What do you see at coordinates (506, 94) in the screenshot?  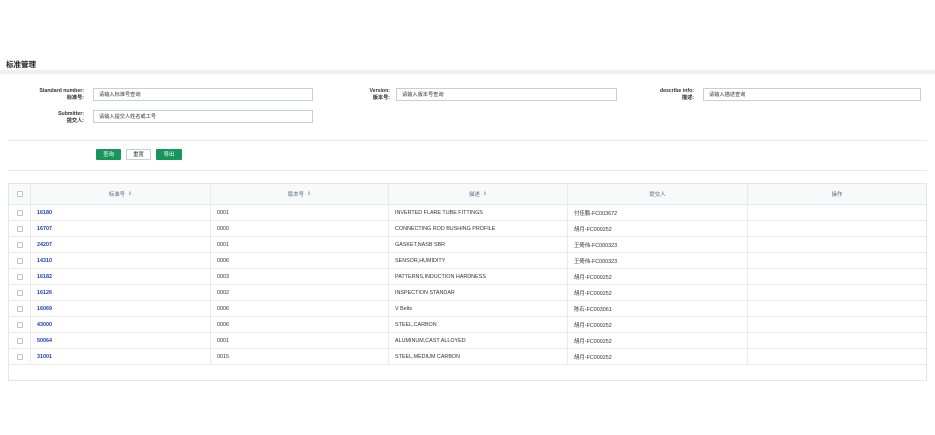 I see `version-input` at bounding box center [506, 94].